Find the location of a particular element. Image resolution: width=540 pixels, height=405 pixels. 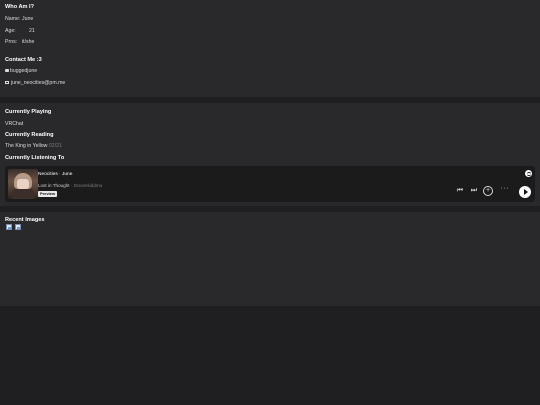

artist-name: Dreamkiddmo is located at coordinates (88, 185).